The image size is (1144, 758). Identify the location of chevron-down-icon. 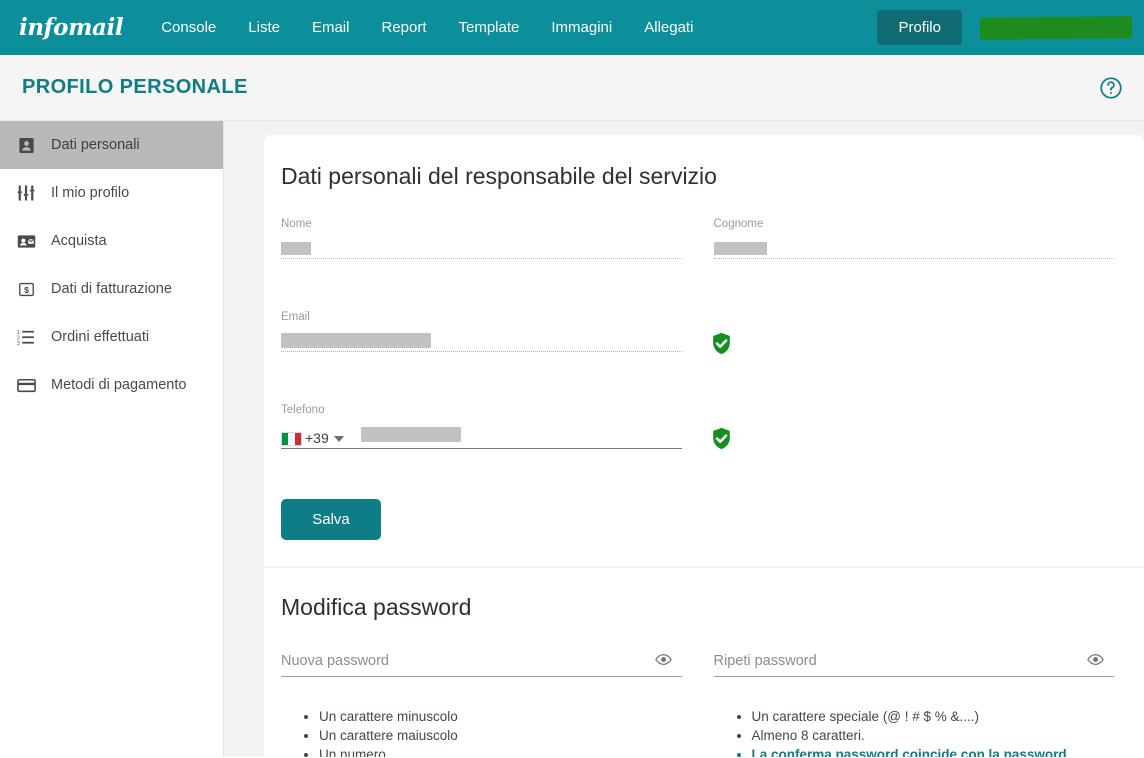
(338, 439).